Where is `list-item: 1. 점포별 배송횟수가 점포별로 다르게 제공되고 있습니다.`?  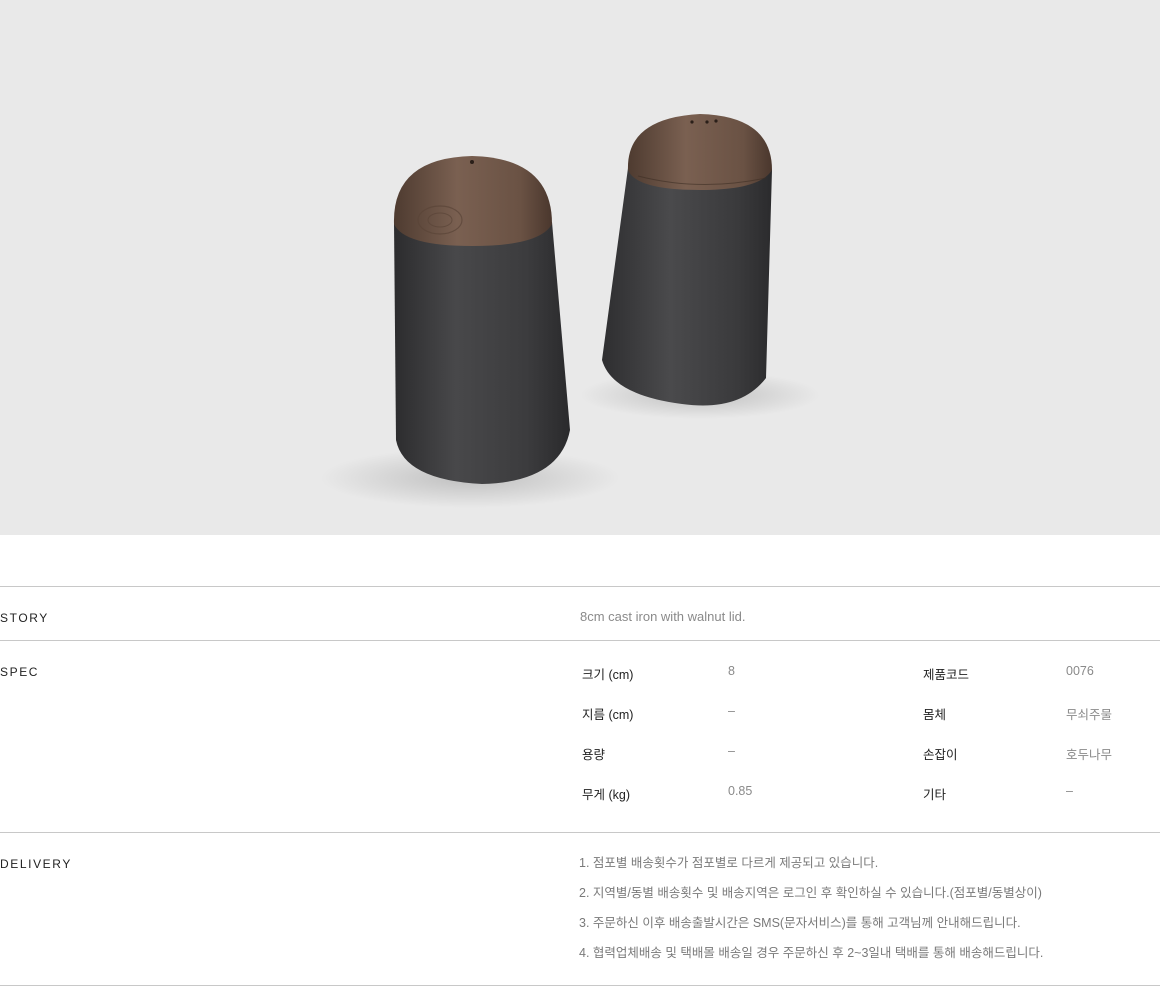 list-item: 1. 점포별 배송횟수가 점포별로 다르게 제공되고 있습니다. is located at coordinates (729, 863).